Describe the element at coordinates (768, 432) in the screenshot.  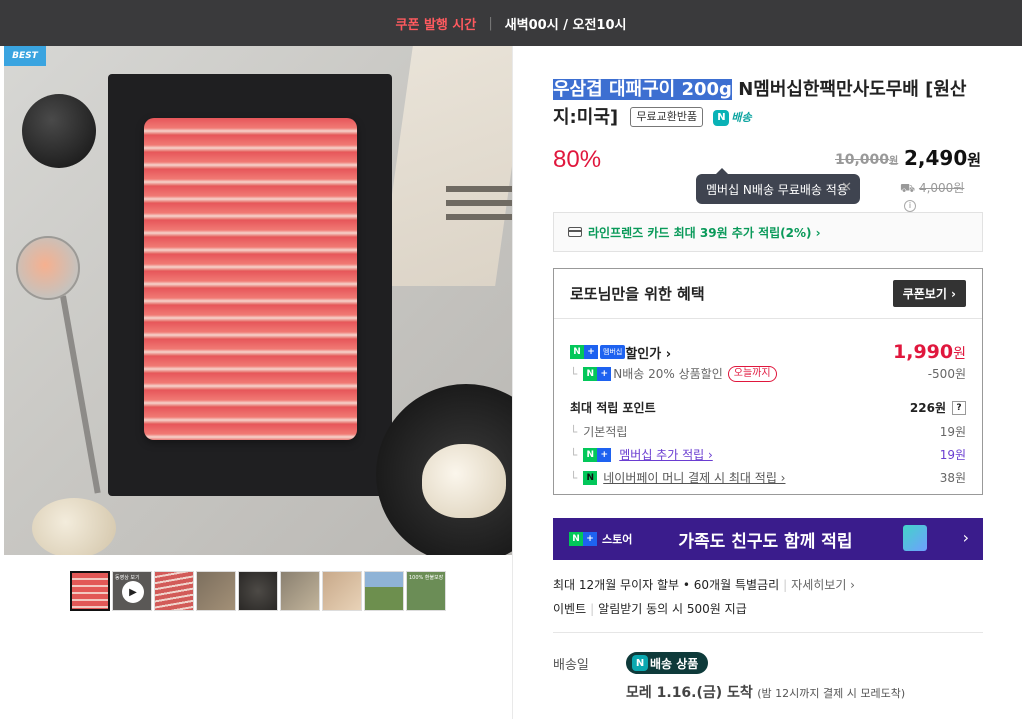
I see `basic-points-row: └ 기본적립 19원` at that location.